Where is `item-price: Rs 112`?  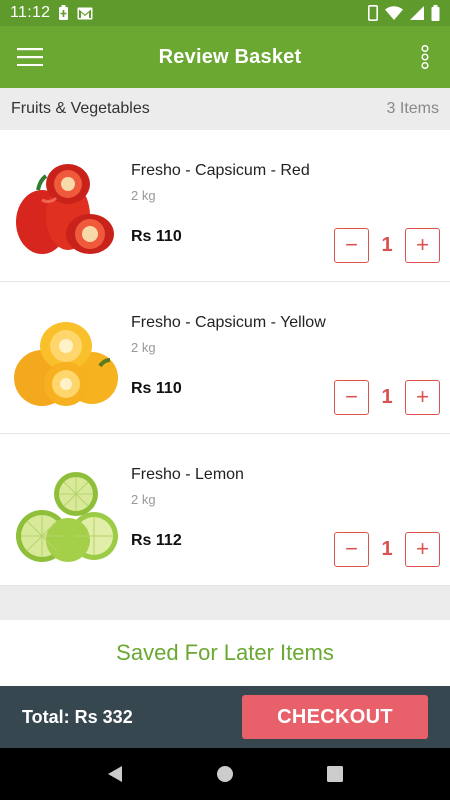 item-price: Rs 112 is located at coordinates (156, 540).